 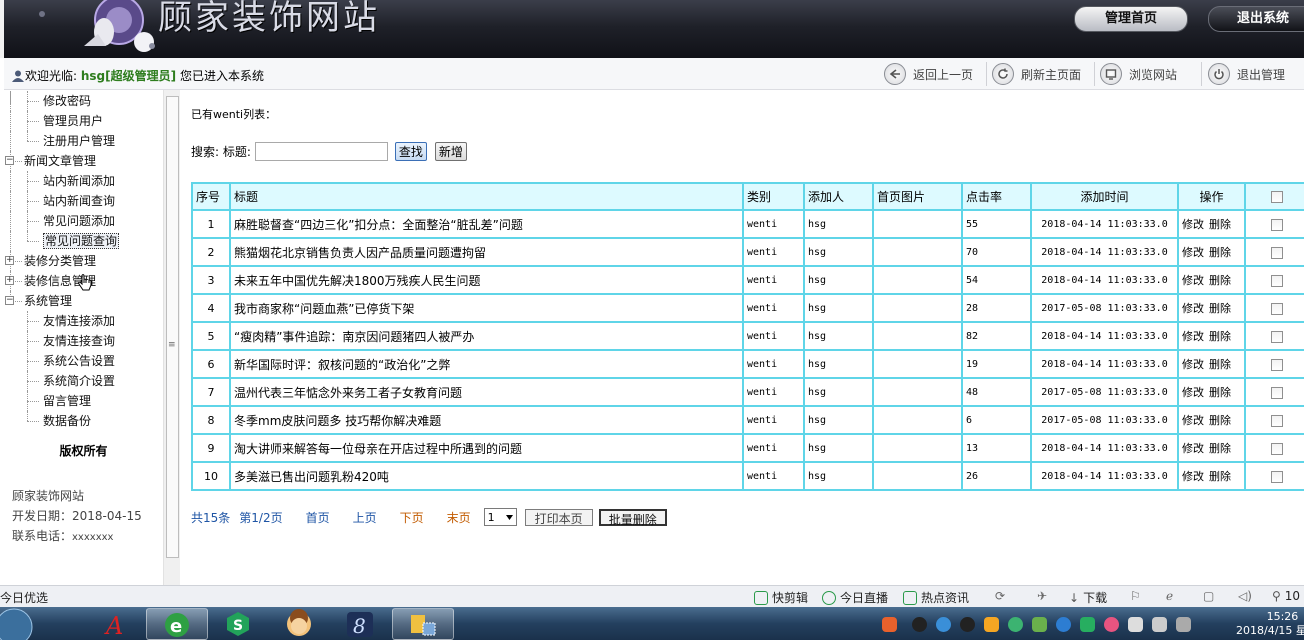 What do you see at coordinates (1159, 624) in the screenshot?
I see `volume-tray-icon` at bounding box center [1159, 624].